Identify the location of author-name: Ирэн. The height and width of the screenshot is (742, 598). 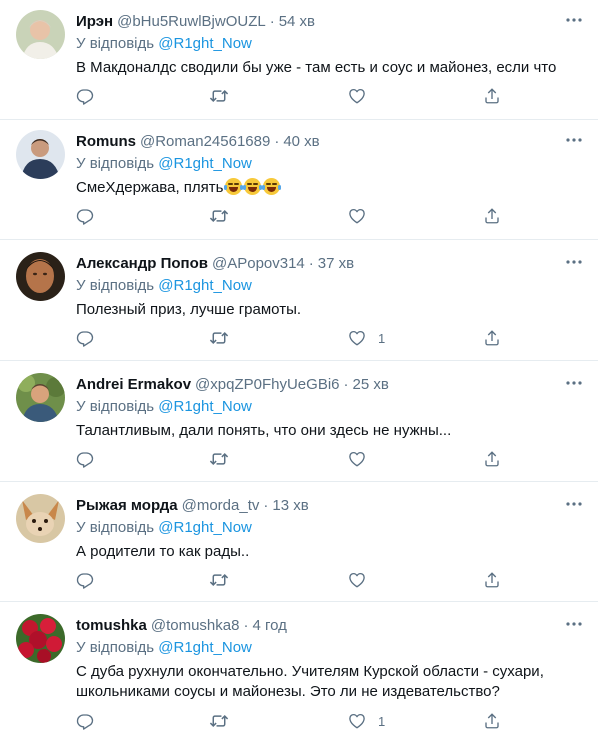
(94, 22).